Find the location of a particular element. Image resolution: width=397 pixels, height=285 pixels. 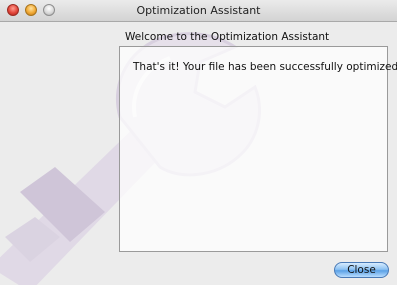

close-button: Close is located at coordinates (361, 270).